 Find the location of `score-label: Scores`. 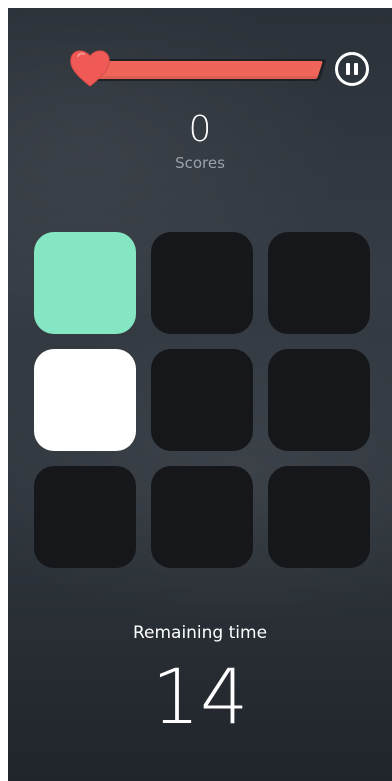

score-label: Scores is located at coordinates (200, 163).